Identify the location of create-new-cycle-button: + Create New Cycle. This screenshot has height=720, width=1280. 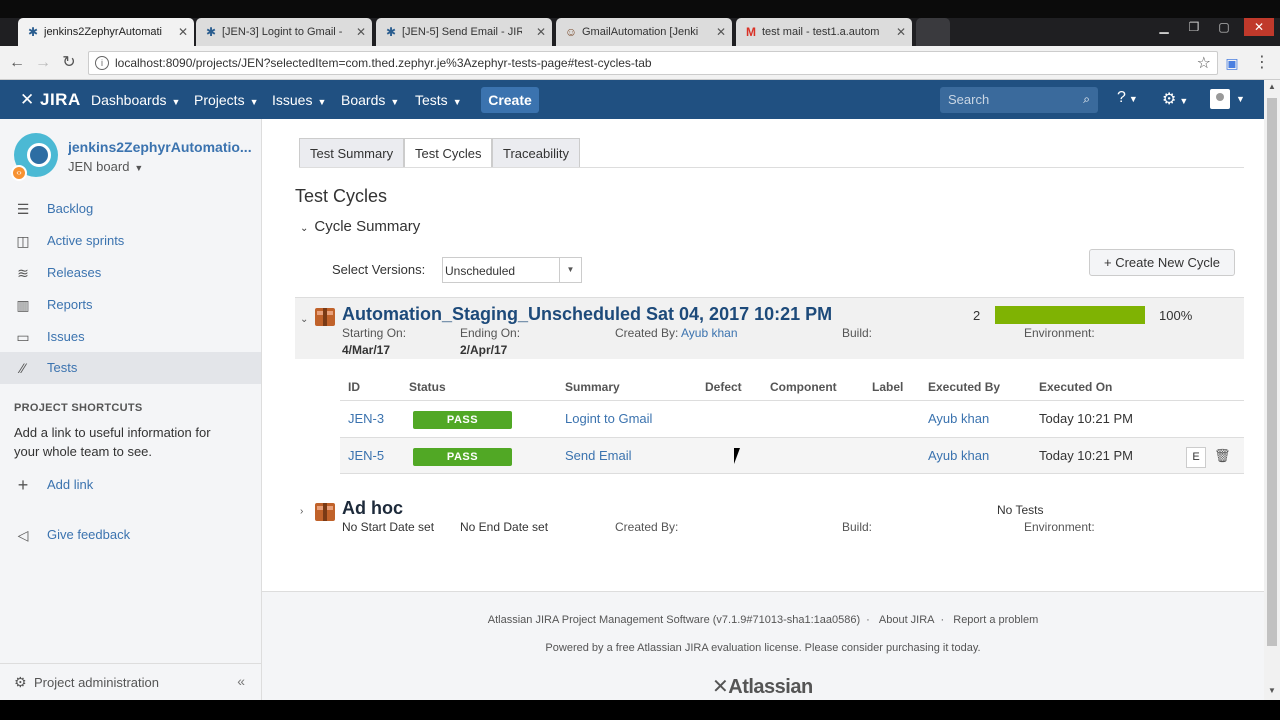
(1162, 262).